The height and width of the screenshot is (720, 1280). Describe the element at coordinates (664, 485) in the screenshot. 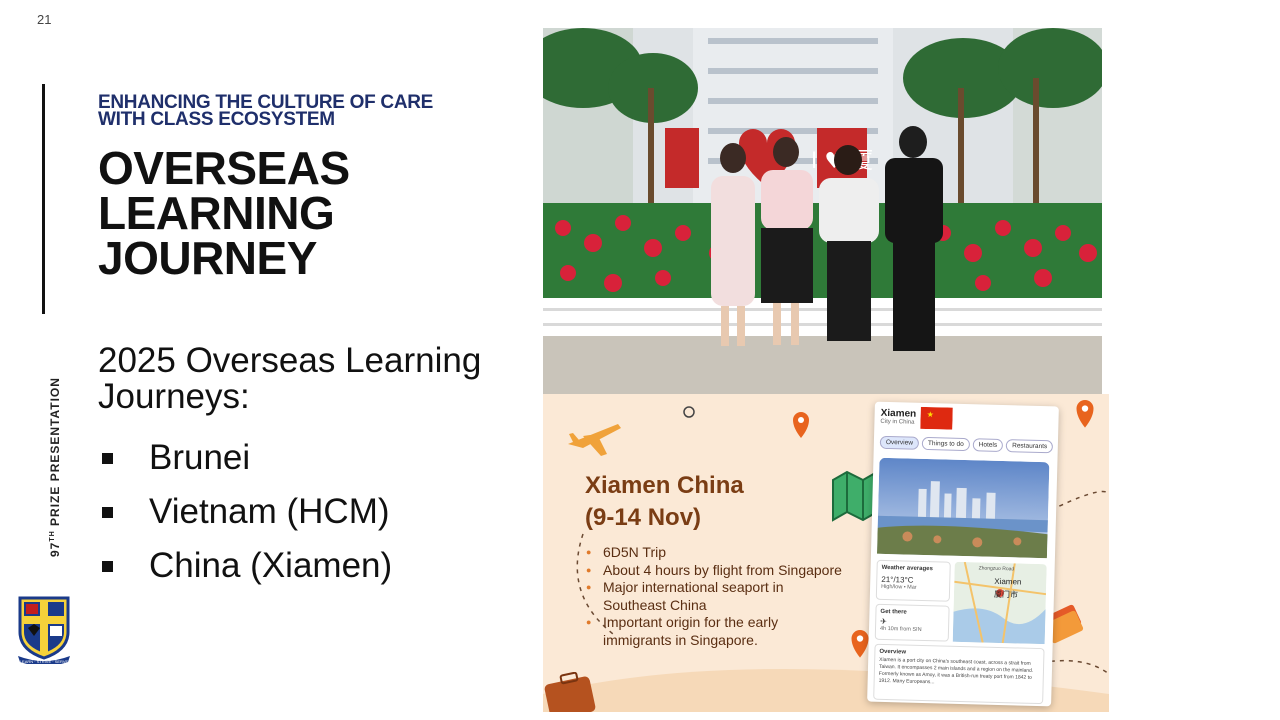

I see `poster-title-city: Xiamen China` at that location.